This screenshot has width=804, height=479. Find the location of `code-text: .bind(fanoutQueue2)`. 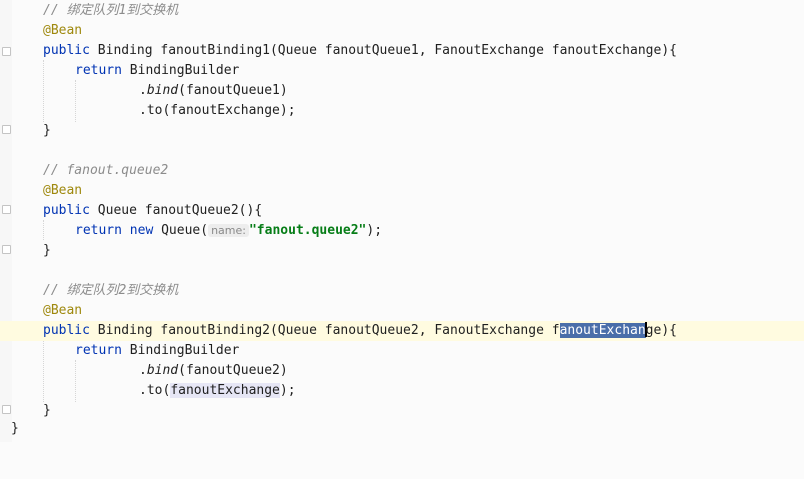

code-text: .bind(fanoutQueue2) is located at coordinates (213, 370).